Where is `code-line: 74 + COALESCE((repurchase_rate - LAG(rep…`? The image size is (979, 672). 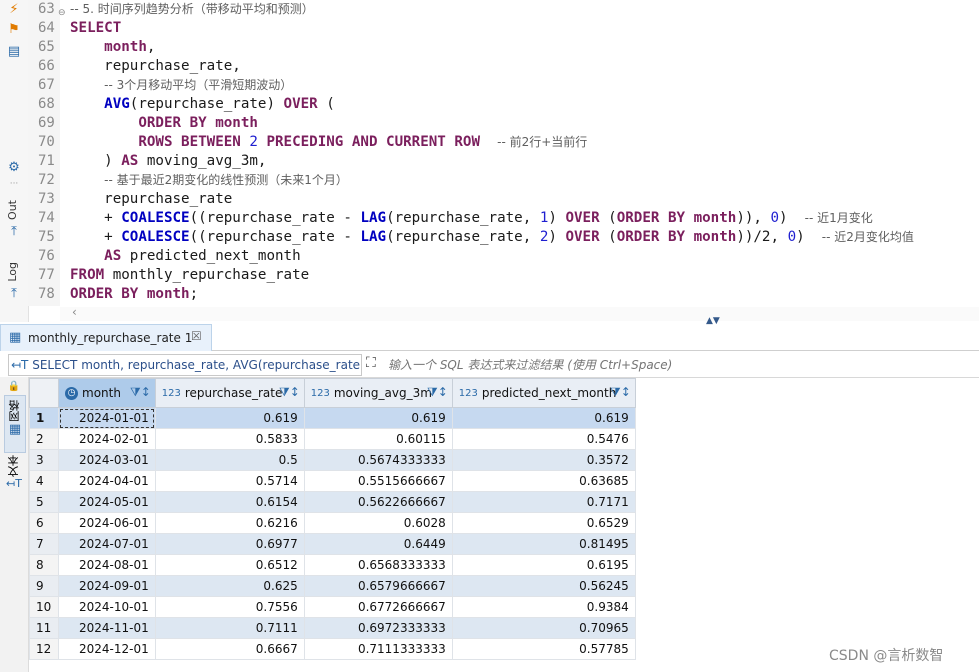
code-line: 74 + COALESCE((repurchase_rate - LAG(rep… is located at coordinates (503, 218).